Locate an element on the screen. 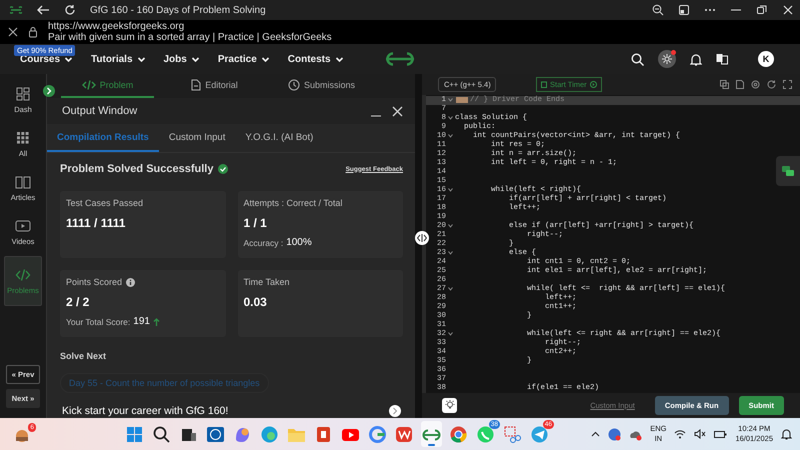 The image size is (800, 450). next-arrow-button is located at coordinates (395, 411).